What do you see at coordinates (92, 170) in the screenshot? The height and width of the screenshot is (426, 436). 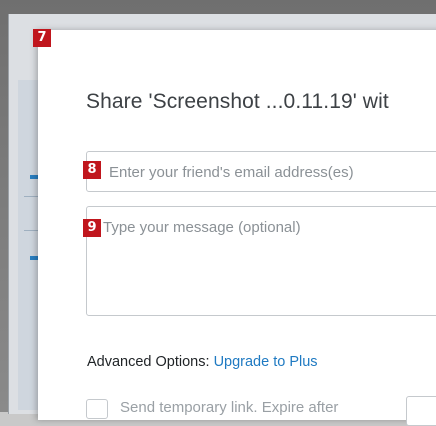 I see `marker-8: 8` at bounding box center [92, 170].